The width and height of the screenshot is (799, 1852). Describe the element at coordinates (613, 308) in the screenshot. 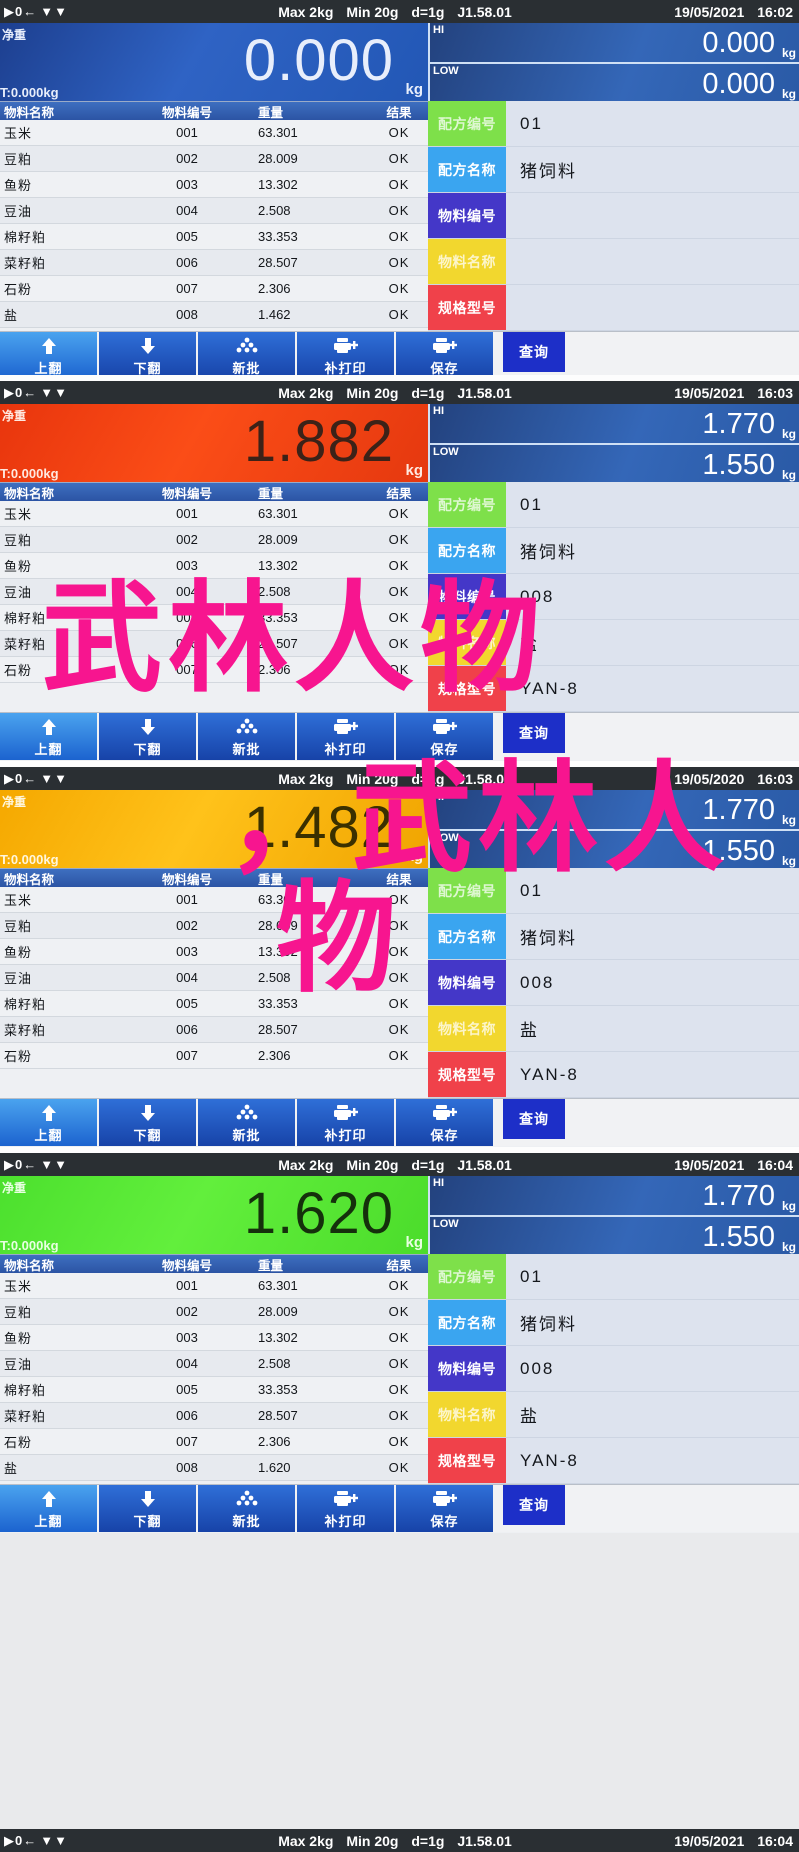

I see `field-spec-model: 规格型号` at that location.